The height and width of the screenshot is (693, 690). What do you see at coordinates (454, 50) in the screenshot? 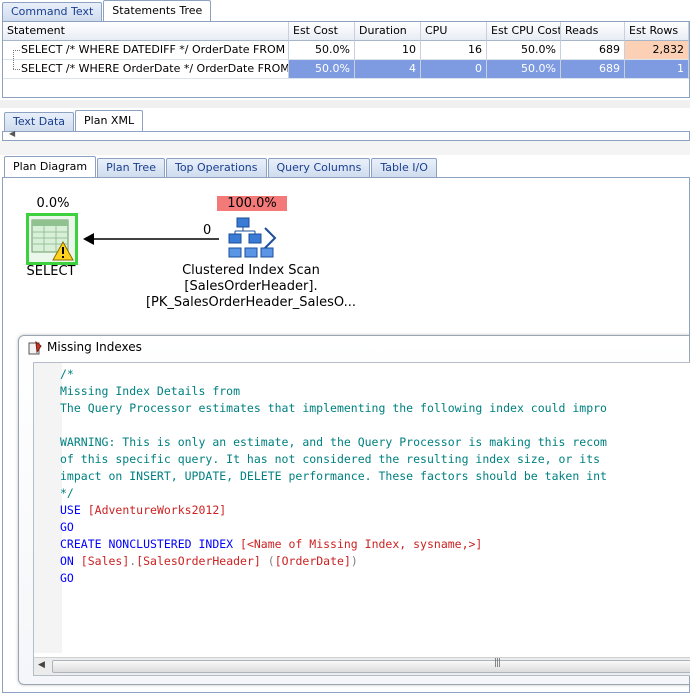
I see `cpu-cell: 16` at bounding box center [454, 50].